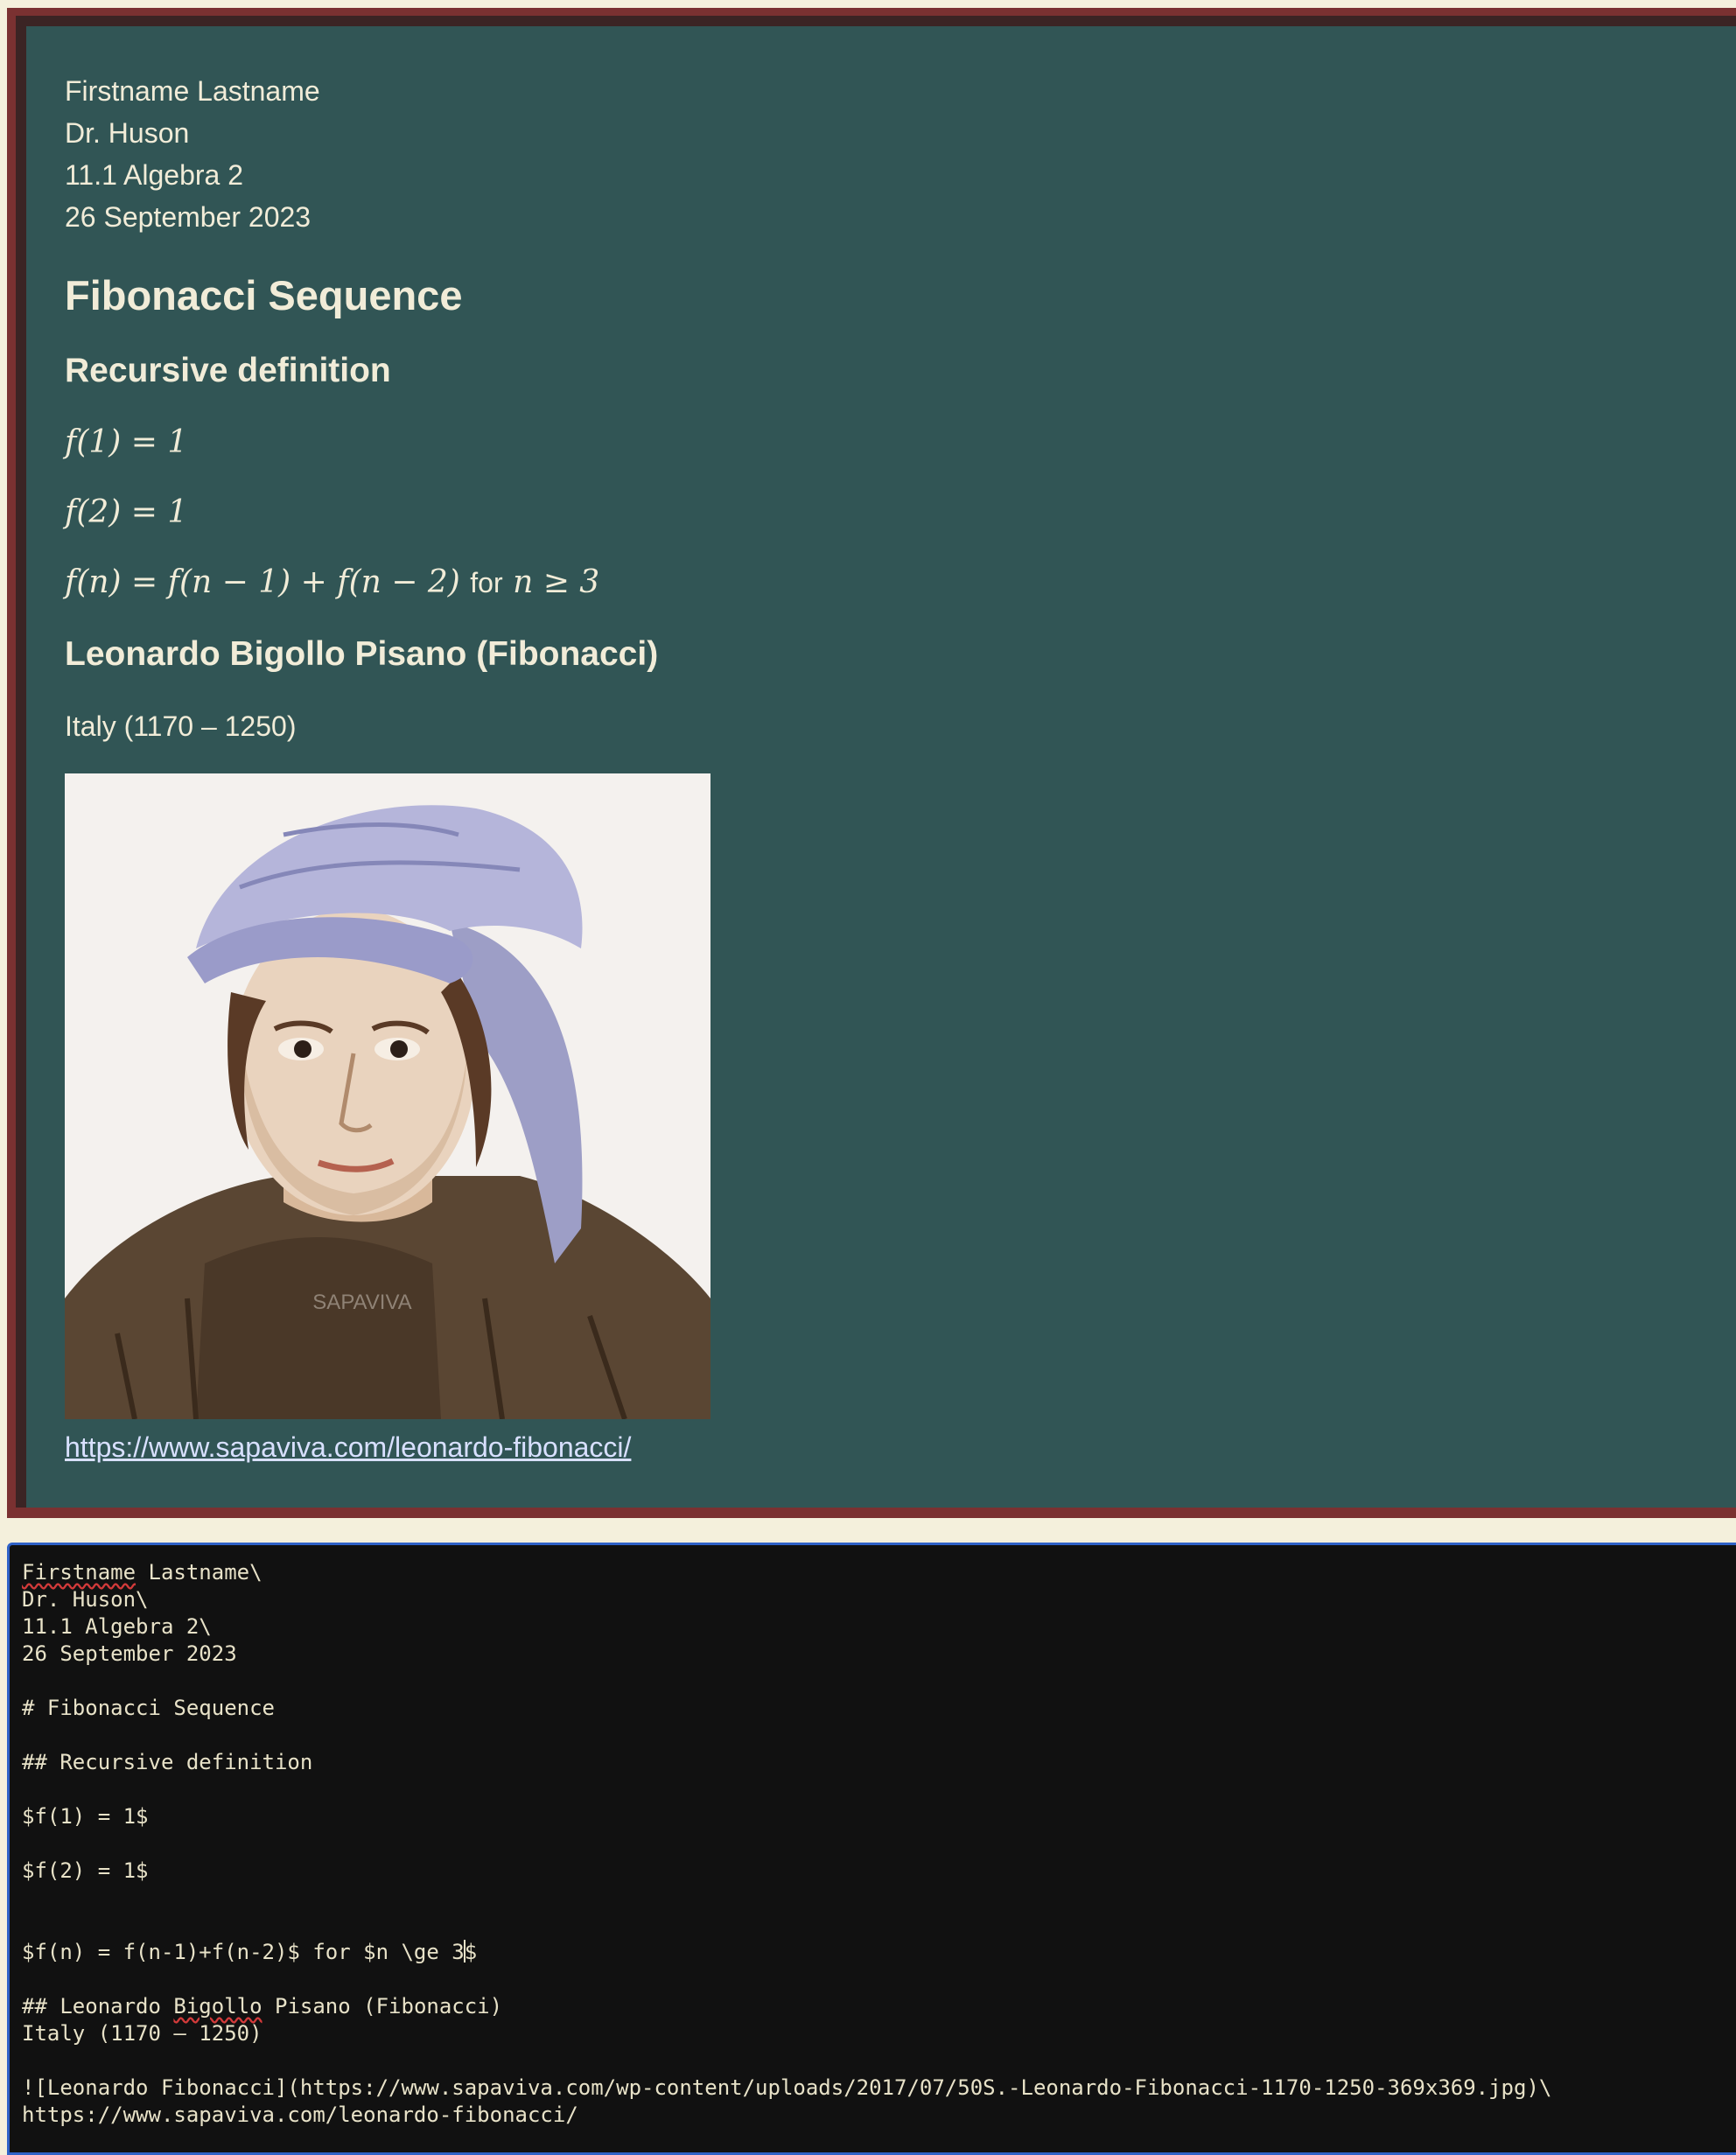 The image size is (1736, 2155). Describe the element at coordinates (79, 1573) in the screenshot. I see `spellcheck-flag: Firstname` at that location.